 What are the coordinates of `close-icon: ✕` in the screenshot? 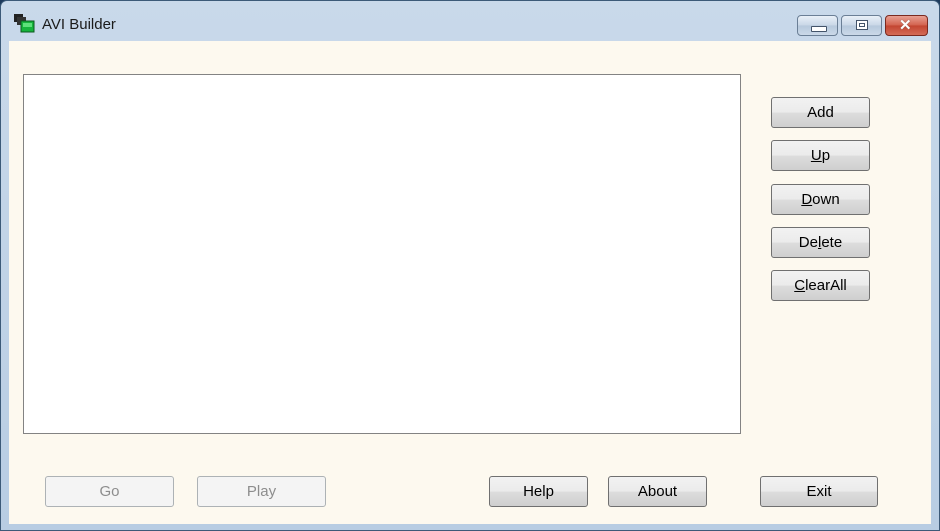 It's located at (905, 25).